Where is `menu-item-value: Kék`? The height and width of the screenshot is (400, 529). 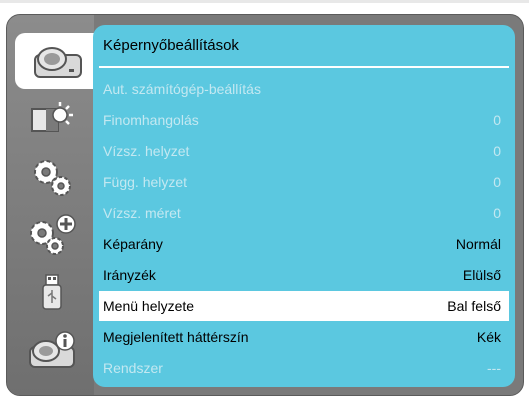
menu-item-value: Kék is located at coordinates (488, 337).